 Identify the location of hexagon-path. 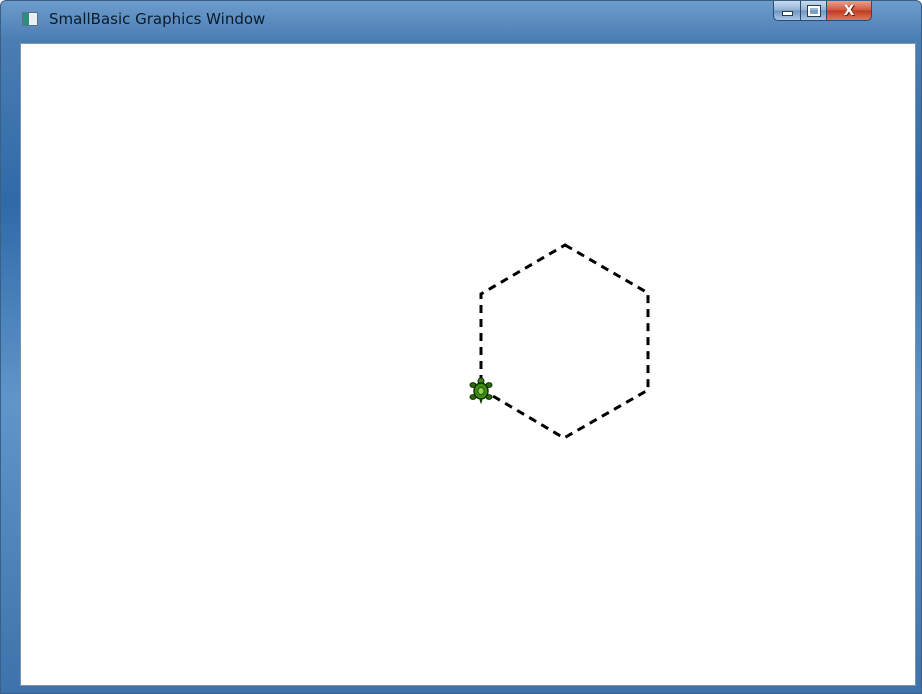
(564, 341).